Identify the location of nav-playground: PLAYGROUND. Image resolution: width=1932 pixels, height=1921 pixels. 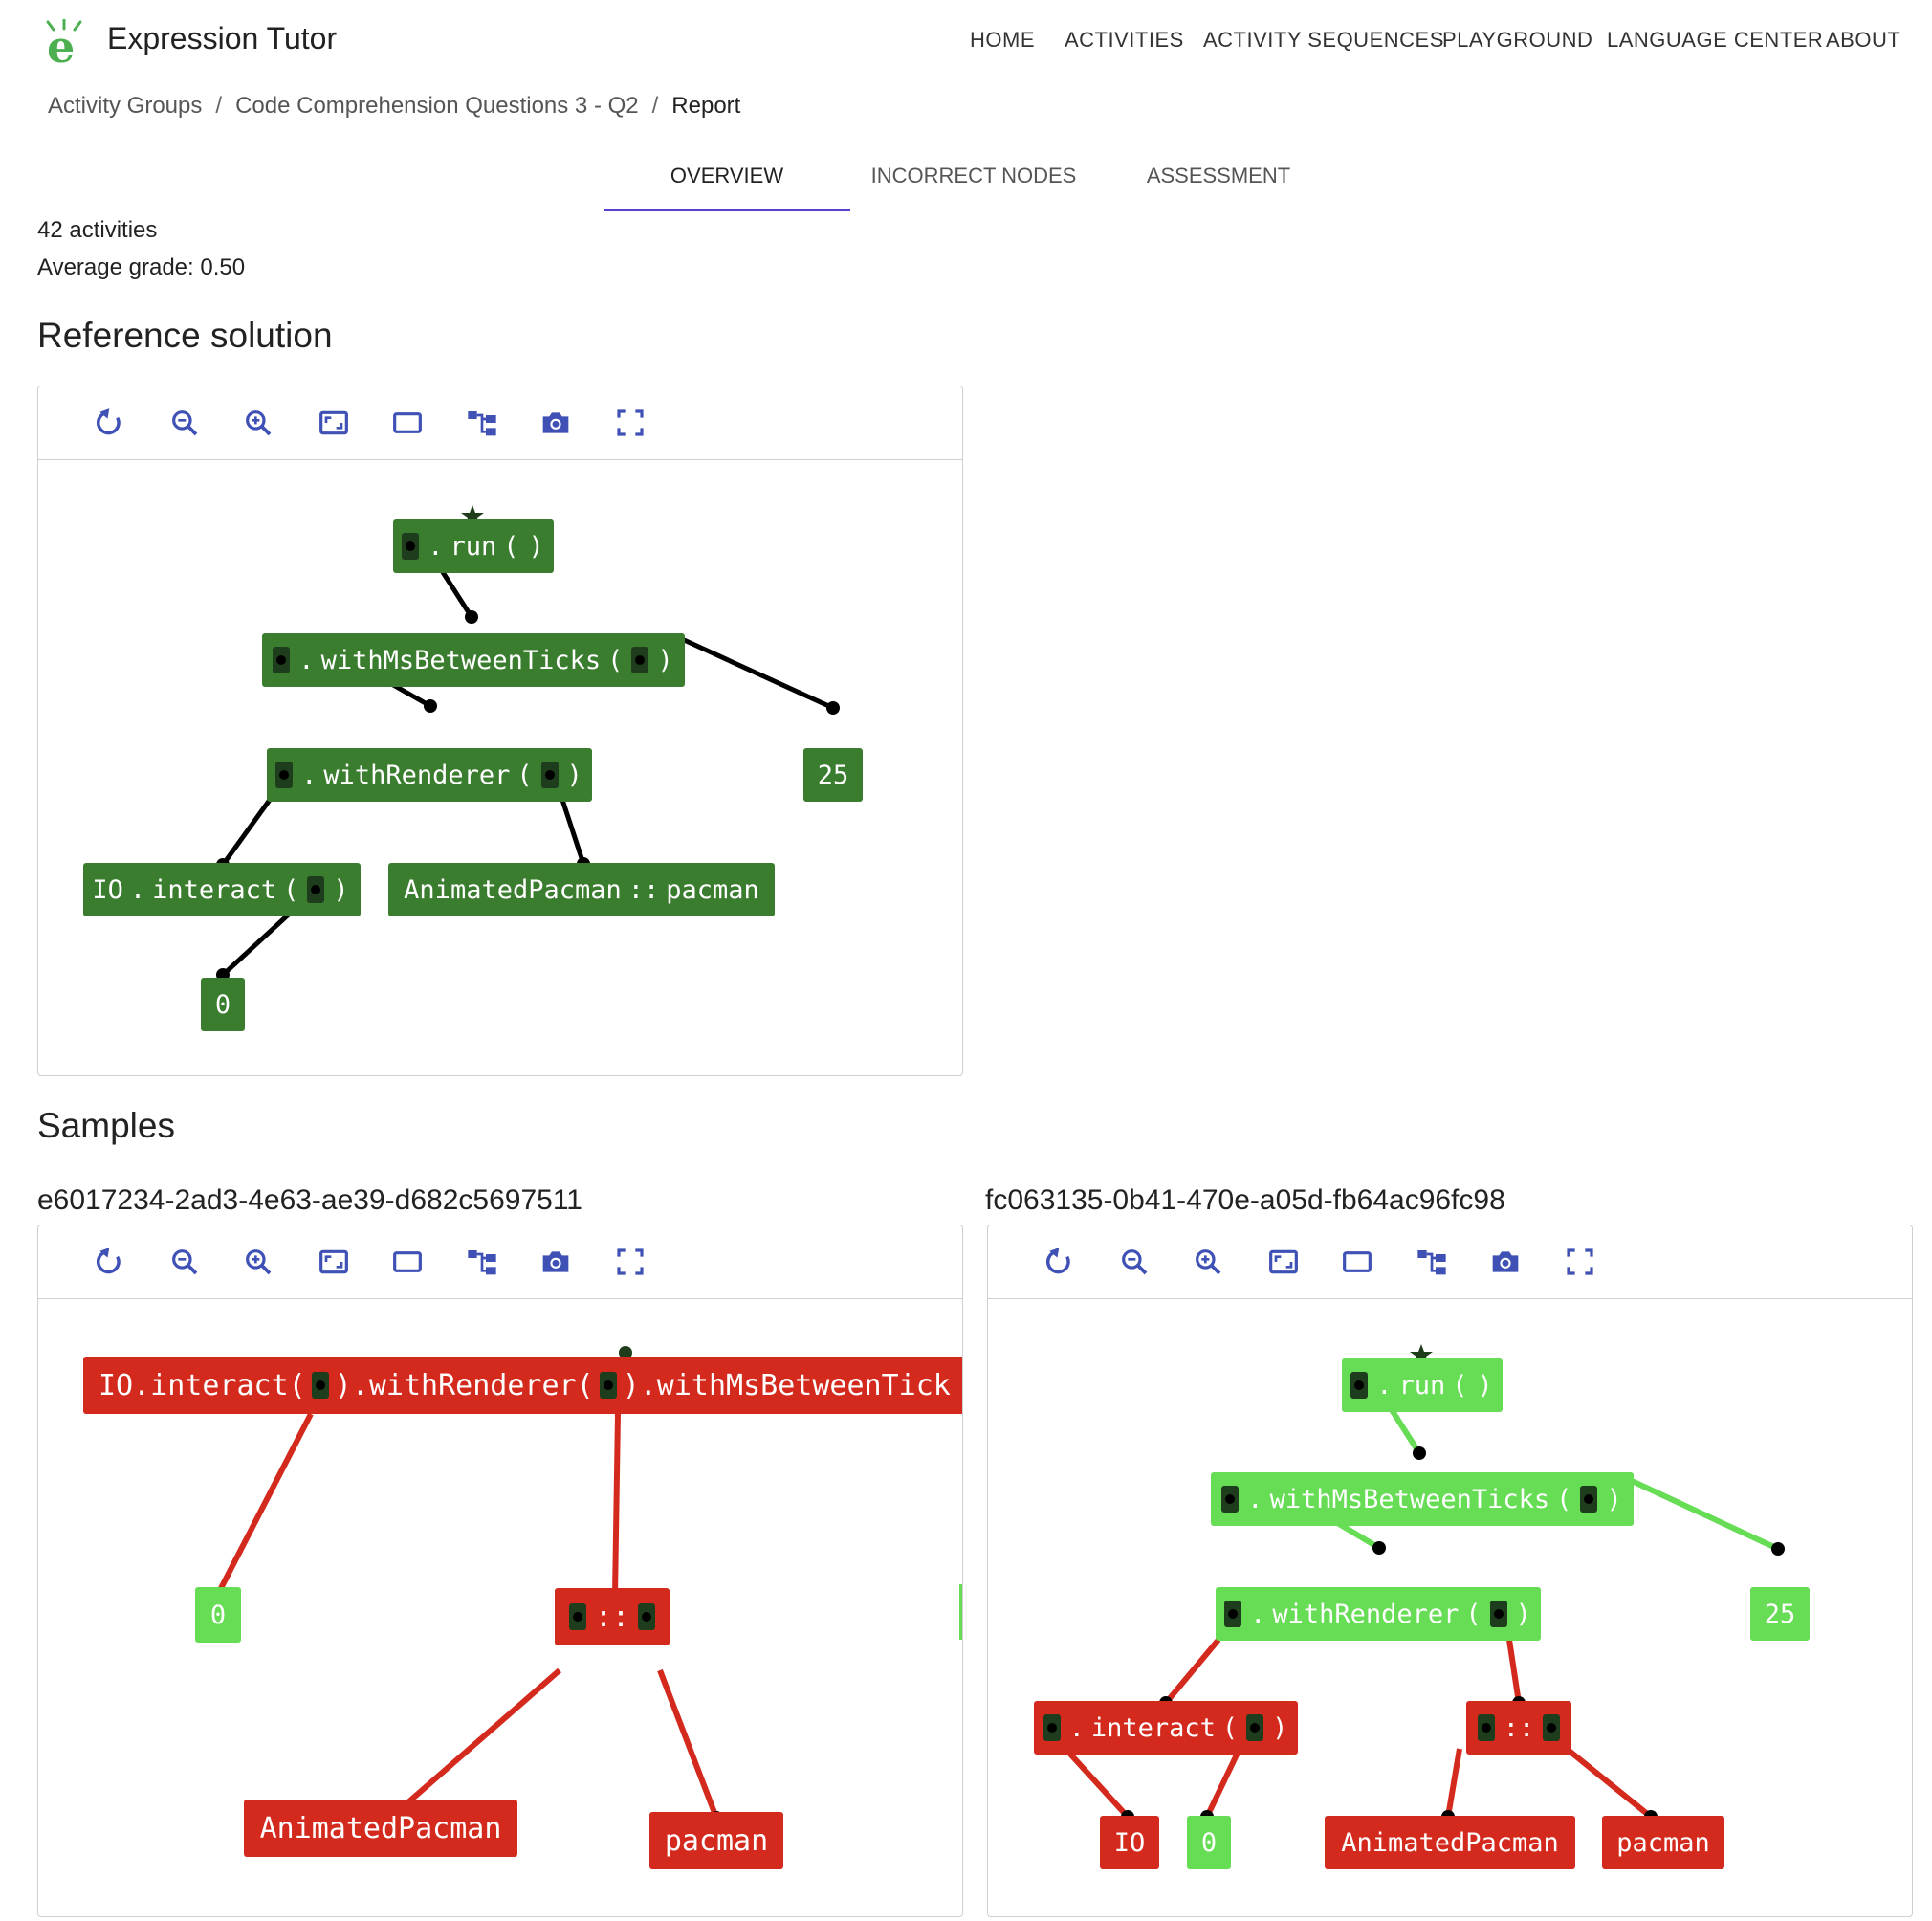
(1517, 41).